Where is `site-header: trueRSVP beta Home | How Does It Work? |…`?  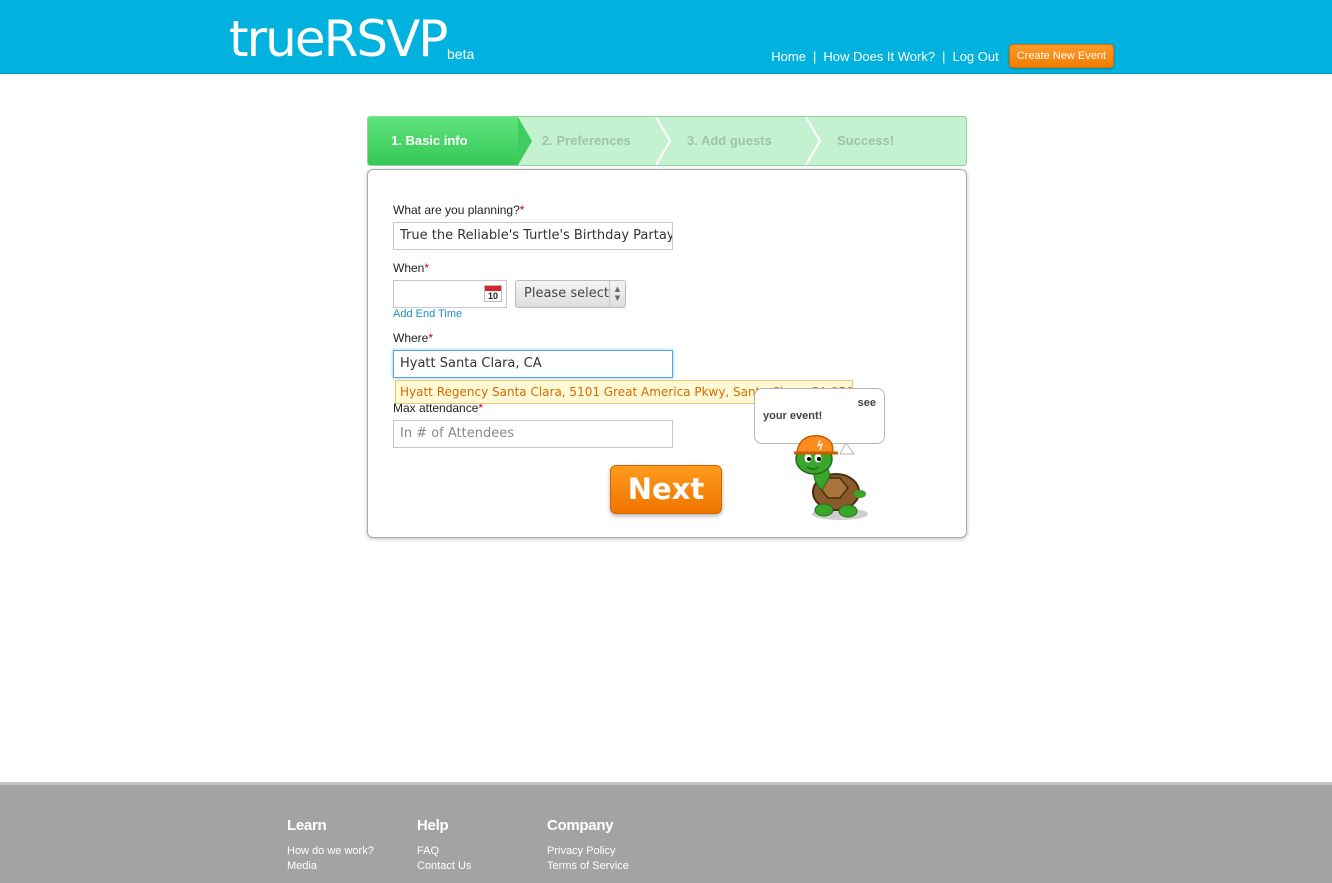
site-header: trueRSVP beta Home | How Does It Work? |… is located at coordinates (666, 37).